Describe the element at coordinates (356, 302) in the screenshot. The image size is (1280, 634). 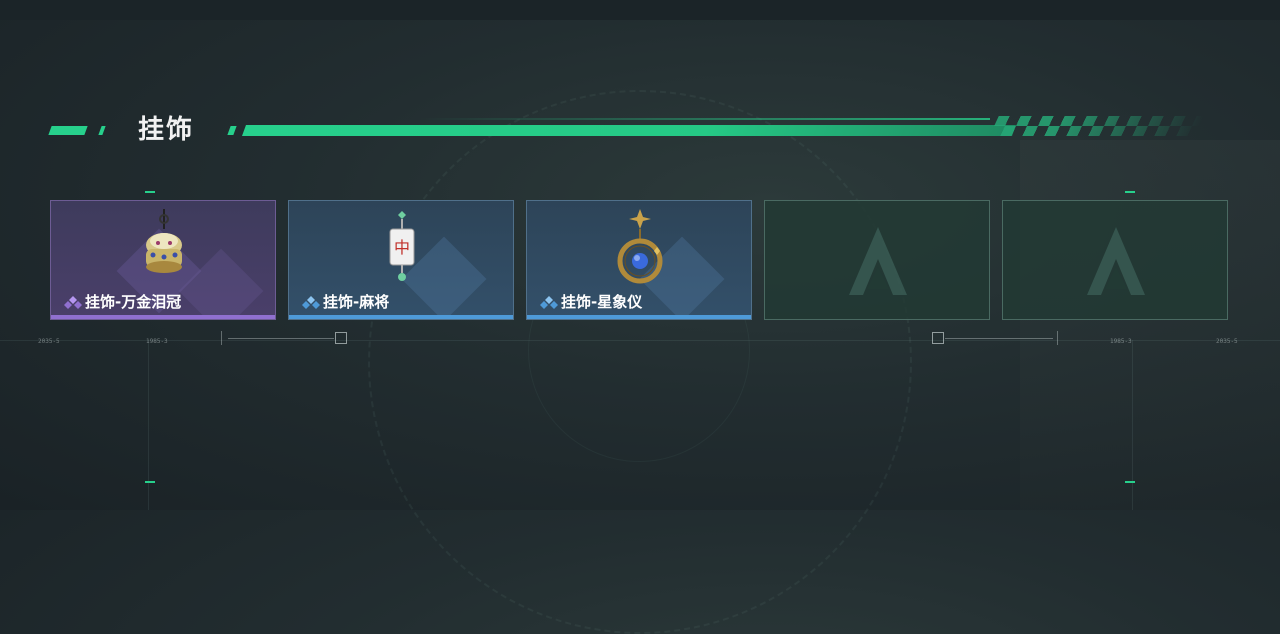
I see `item-label: 挂饰-麻将` at that location.